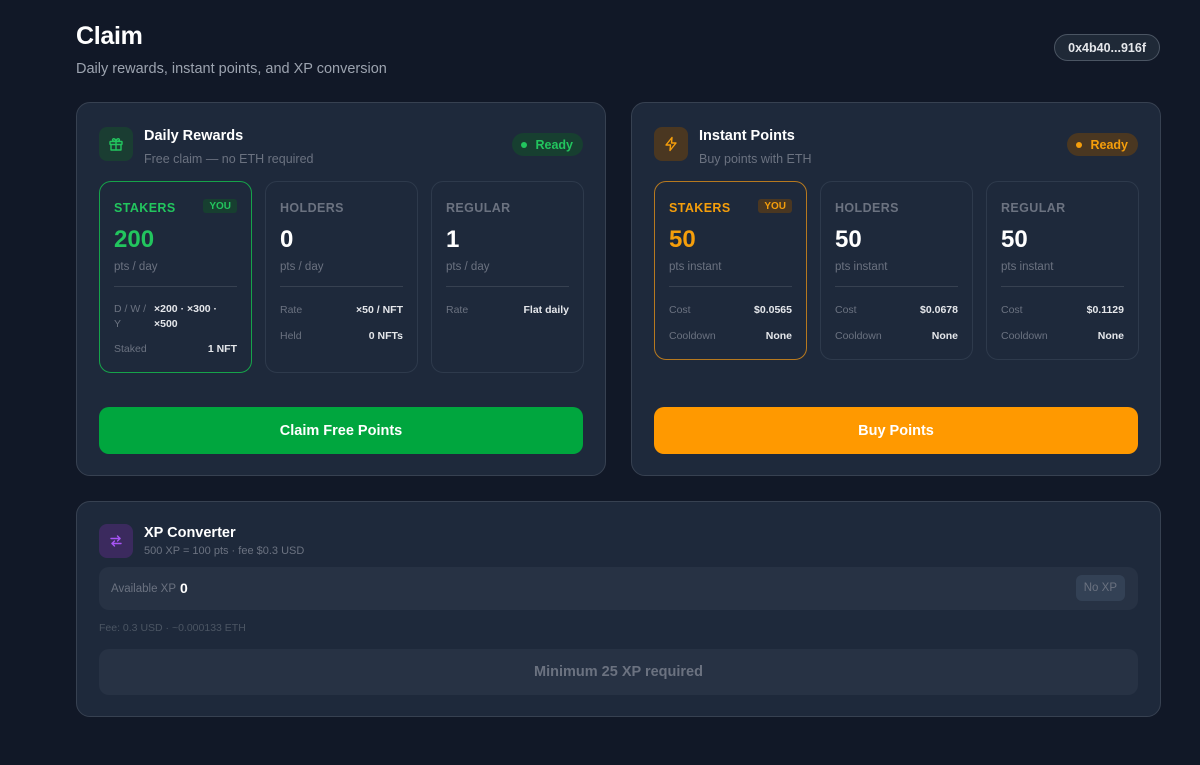 This screenshot has height=765, width=1200. What do you see at coordinates (229, 159) in the screenshot?
I see `card-subtitle: Free claim — no ETH required` at bounding box center [229, 159].